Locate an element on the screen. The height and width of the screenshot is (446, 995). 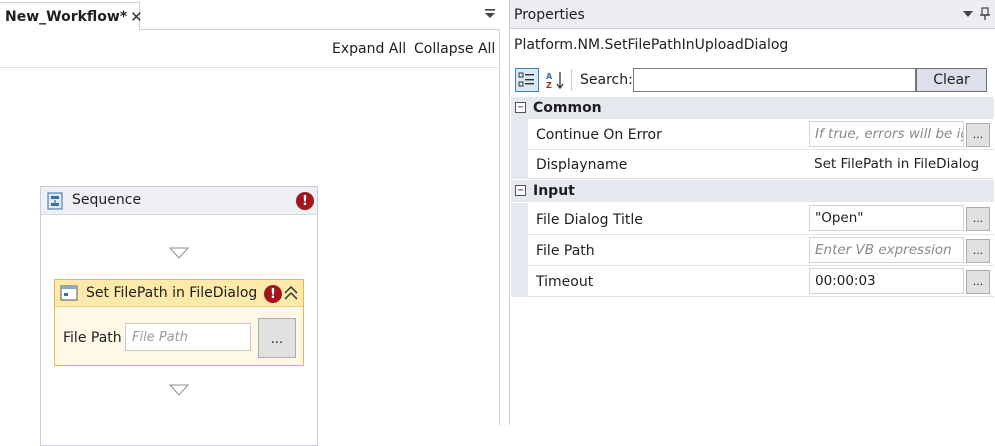
activity-title: Set FilePath in FileDialog is located at coordinates (172, 293).